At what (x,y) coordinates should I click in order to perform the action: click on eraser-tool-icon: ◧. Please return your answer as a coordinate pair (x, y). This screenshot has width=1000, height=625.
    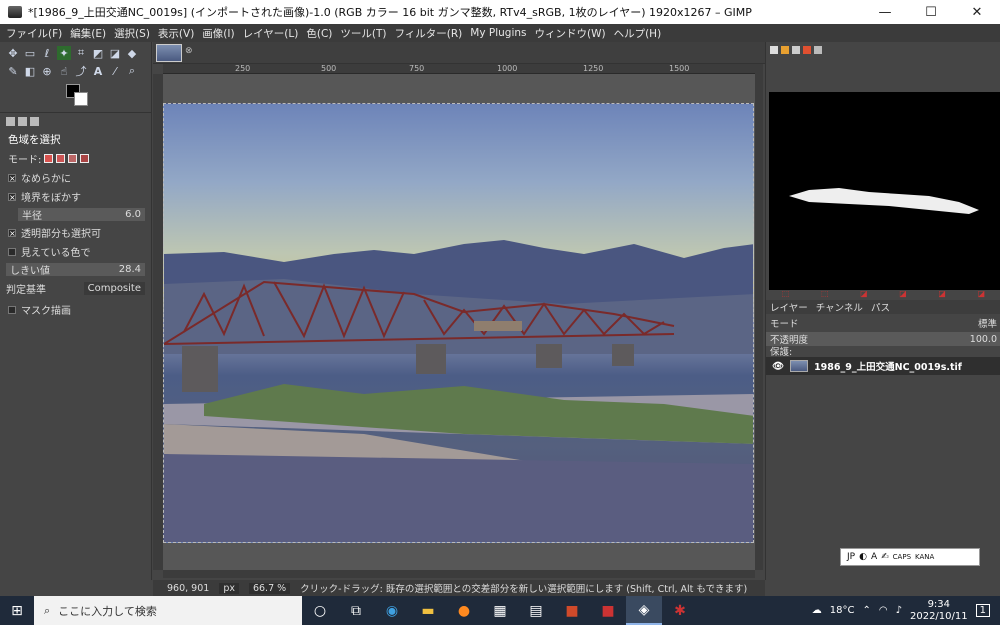
    Looking at the image, I should click on (30, 71).